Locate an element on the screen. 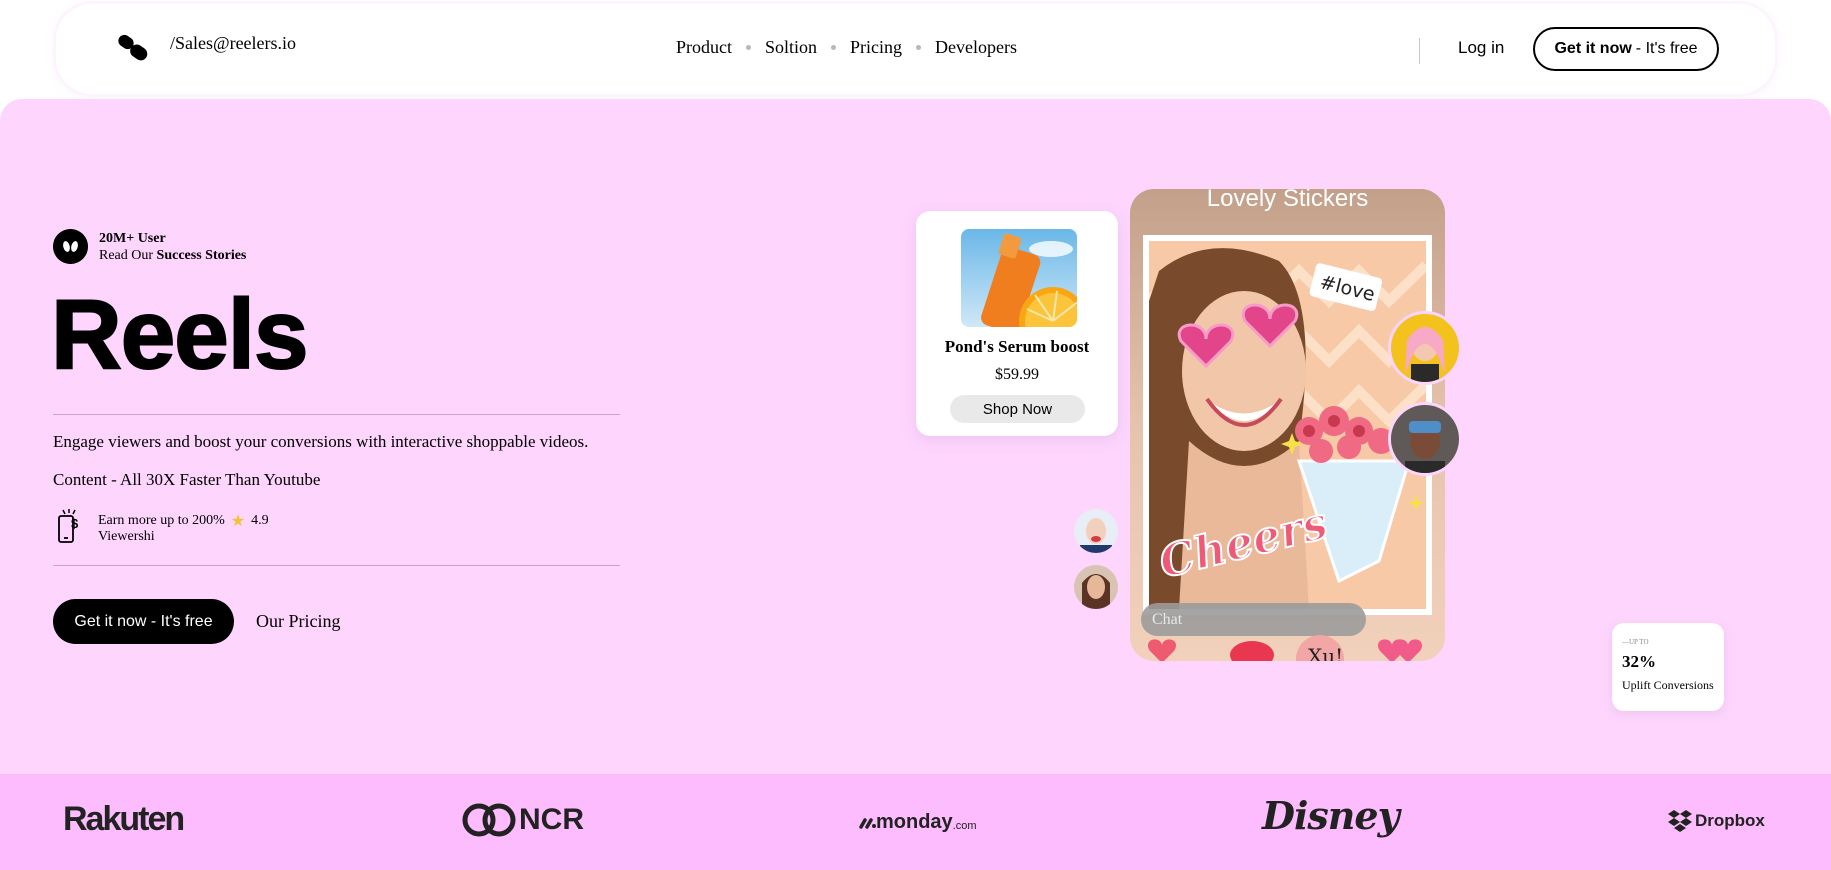 The width and height of the screenshot is (1831, 870). rakuten-logo: Rakuten is located at coordinates (124, 819).